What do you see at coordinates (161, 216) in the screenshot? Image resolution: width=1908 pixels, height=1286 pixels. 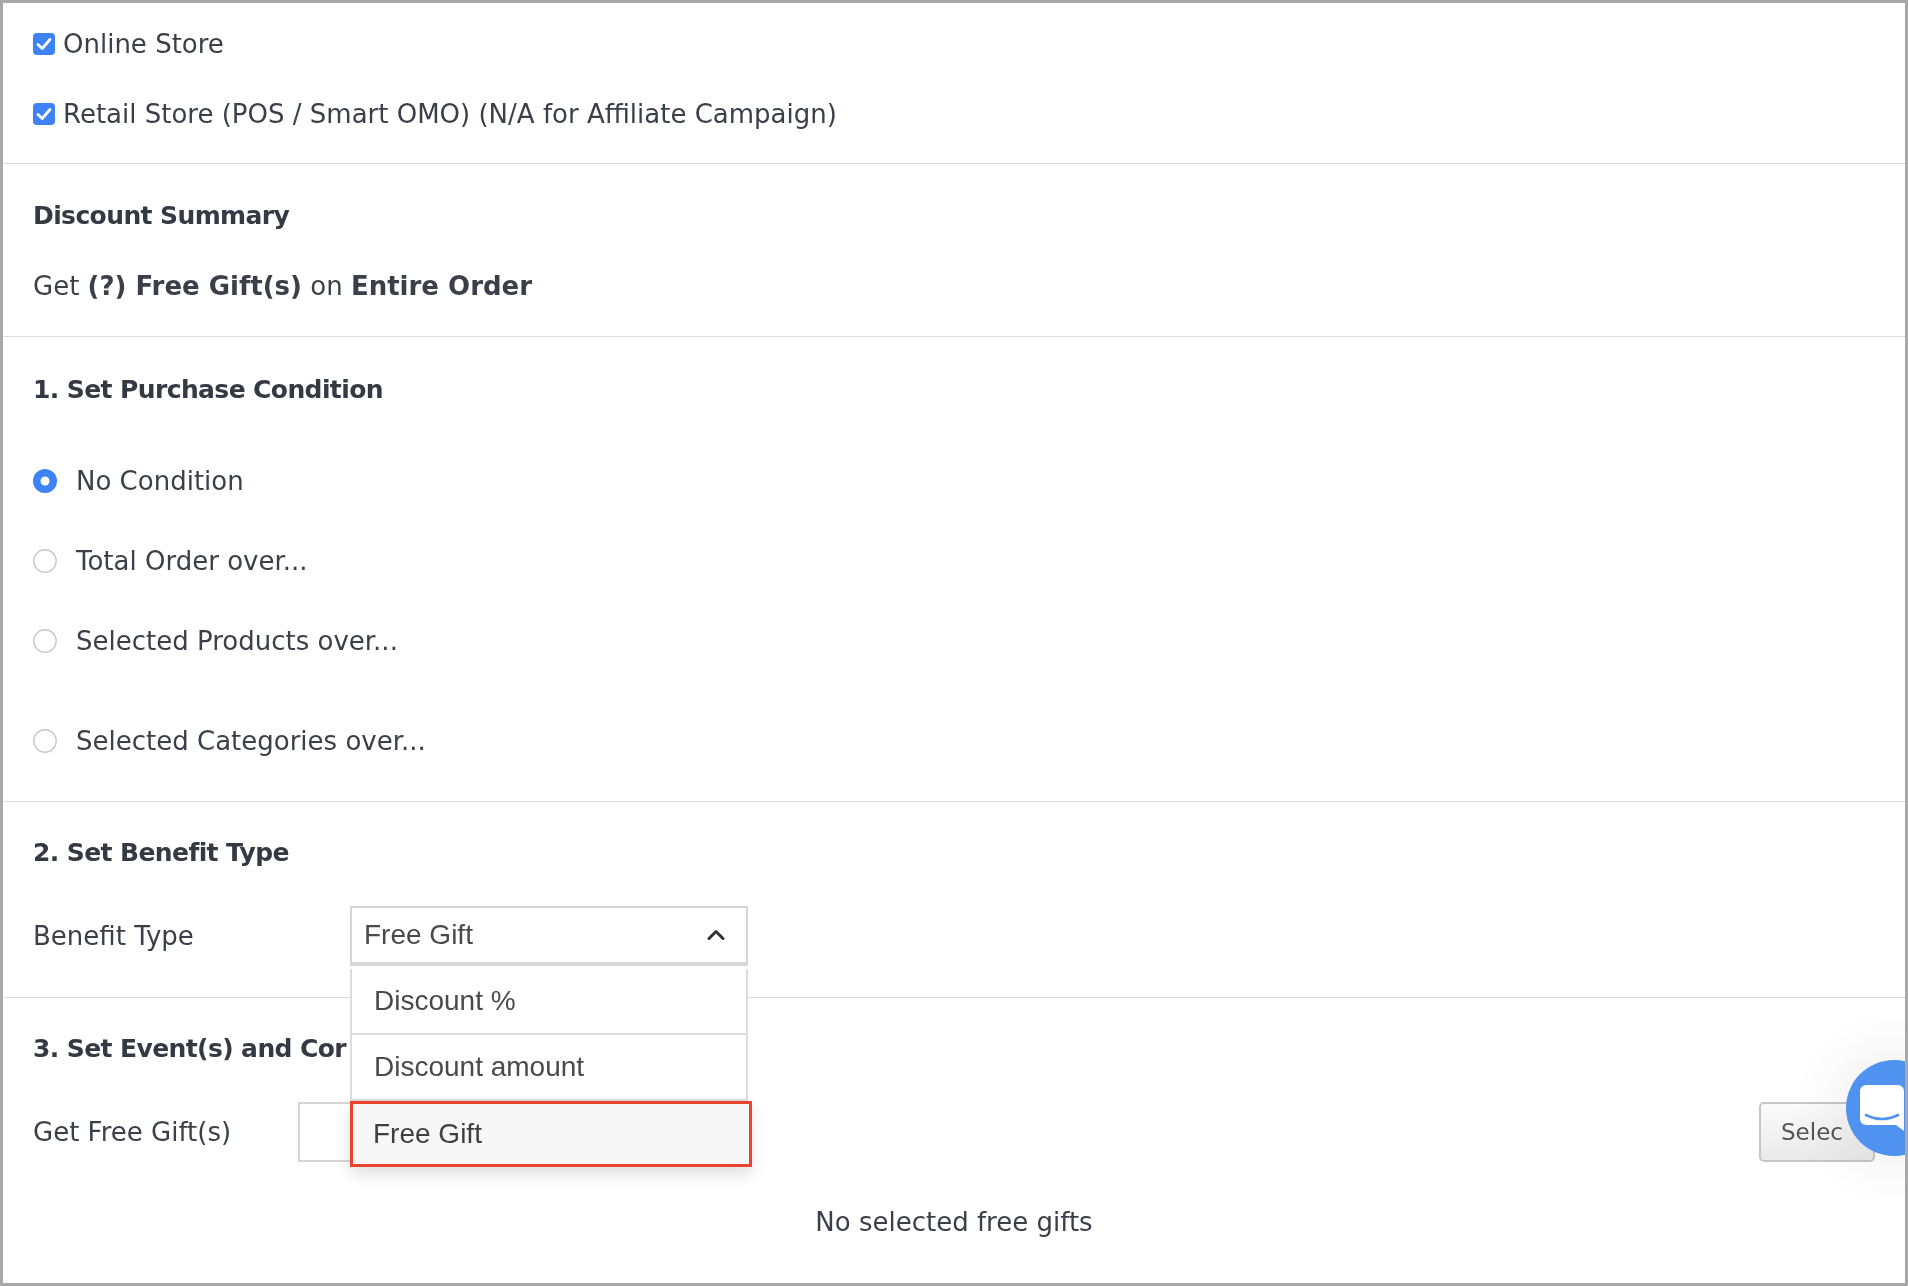 I see `section-heading: Discount Summary` at bounding box center [161, 216].